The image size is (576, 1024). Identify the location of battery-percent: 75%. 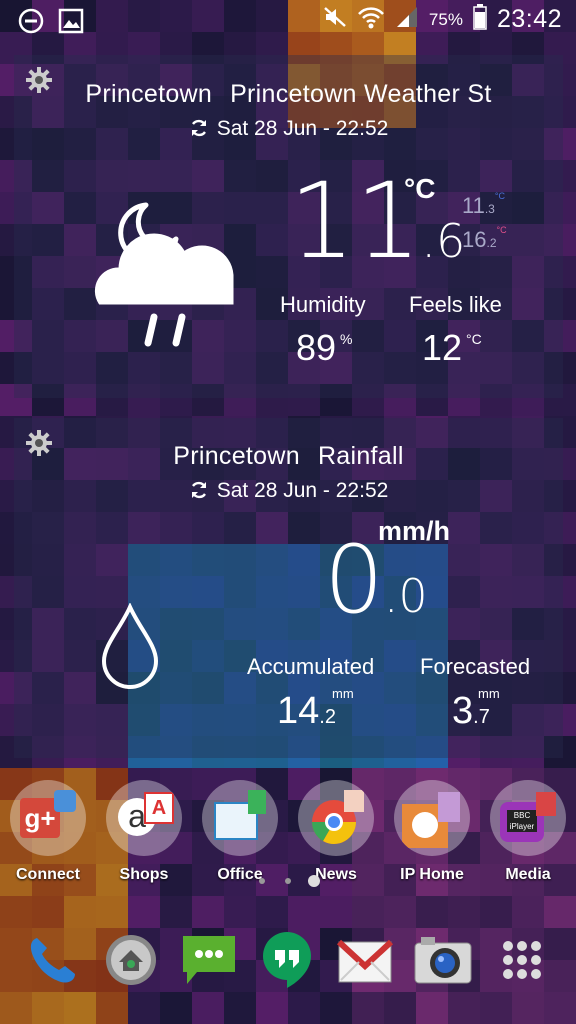
(445, 19).